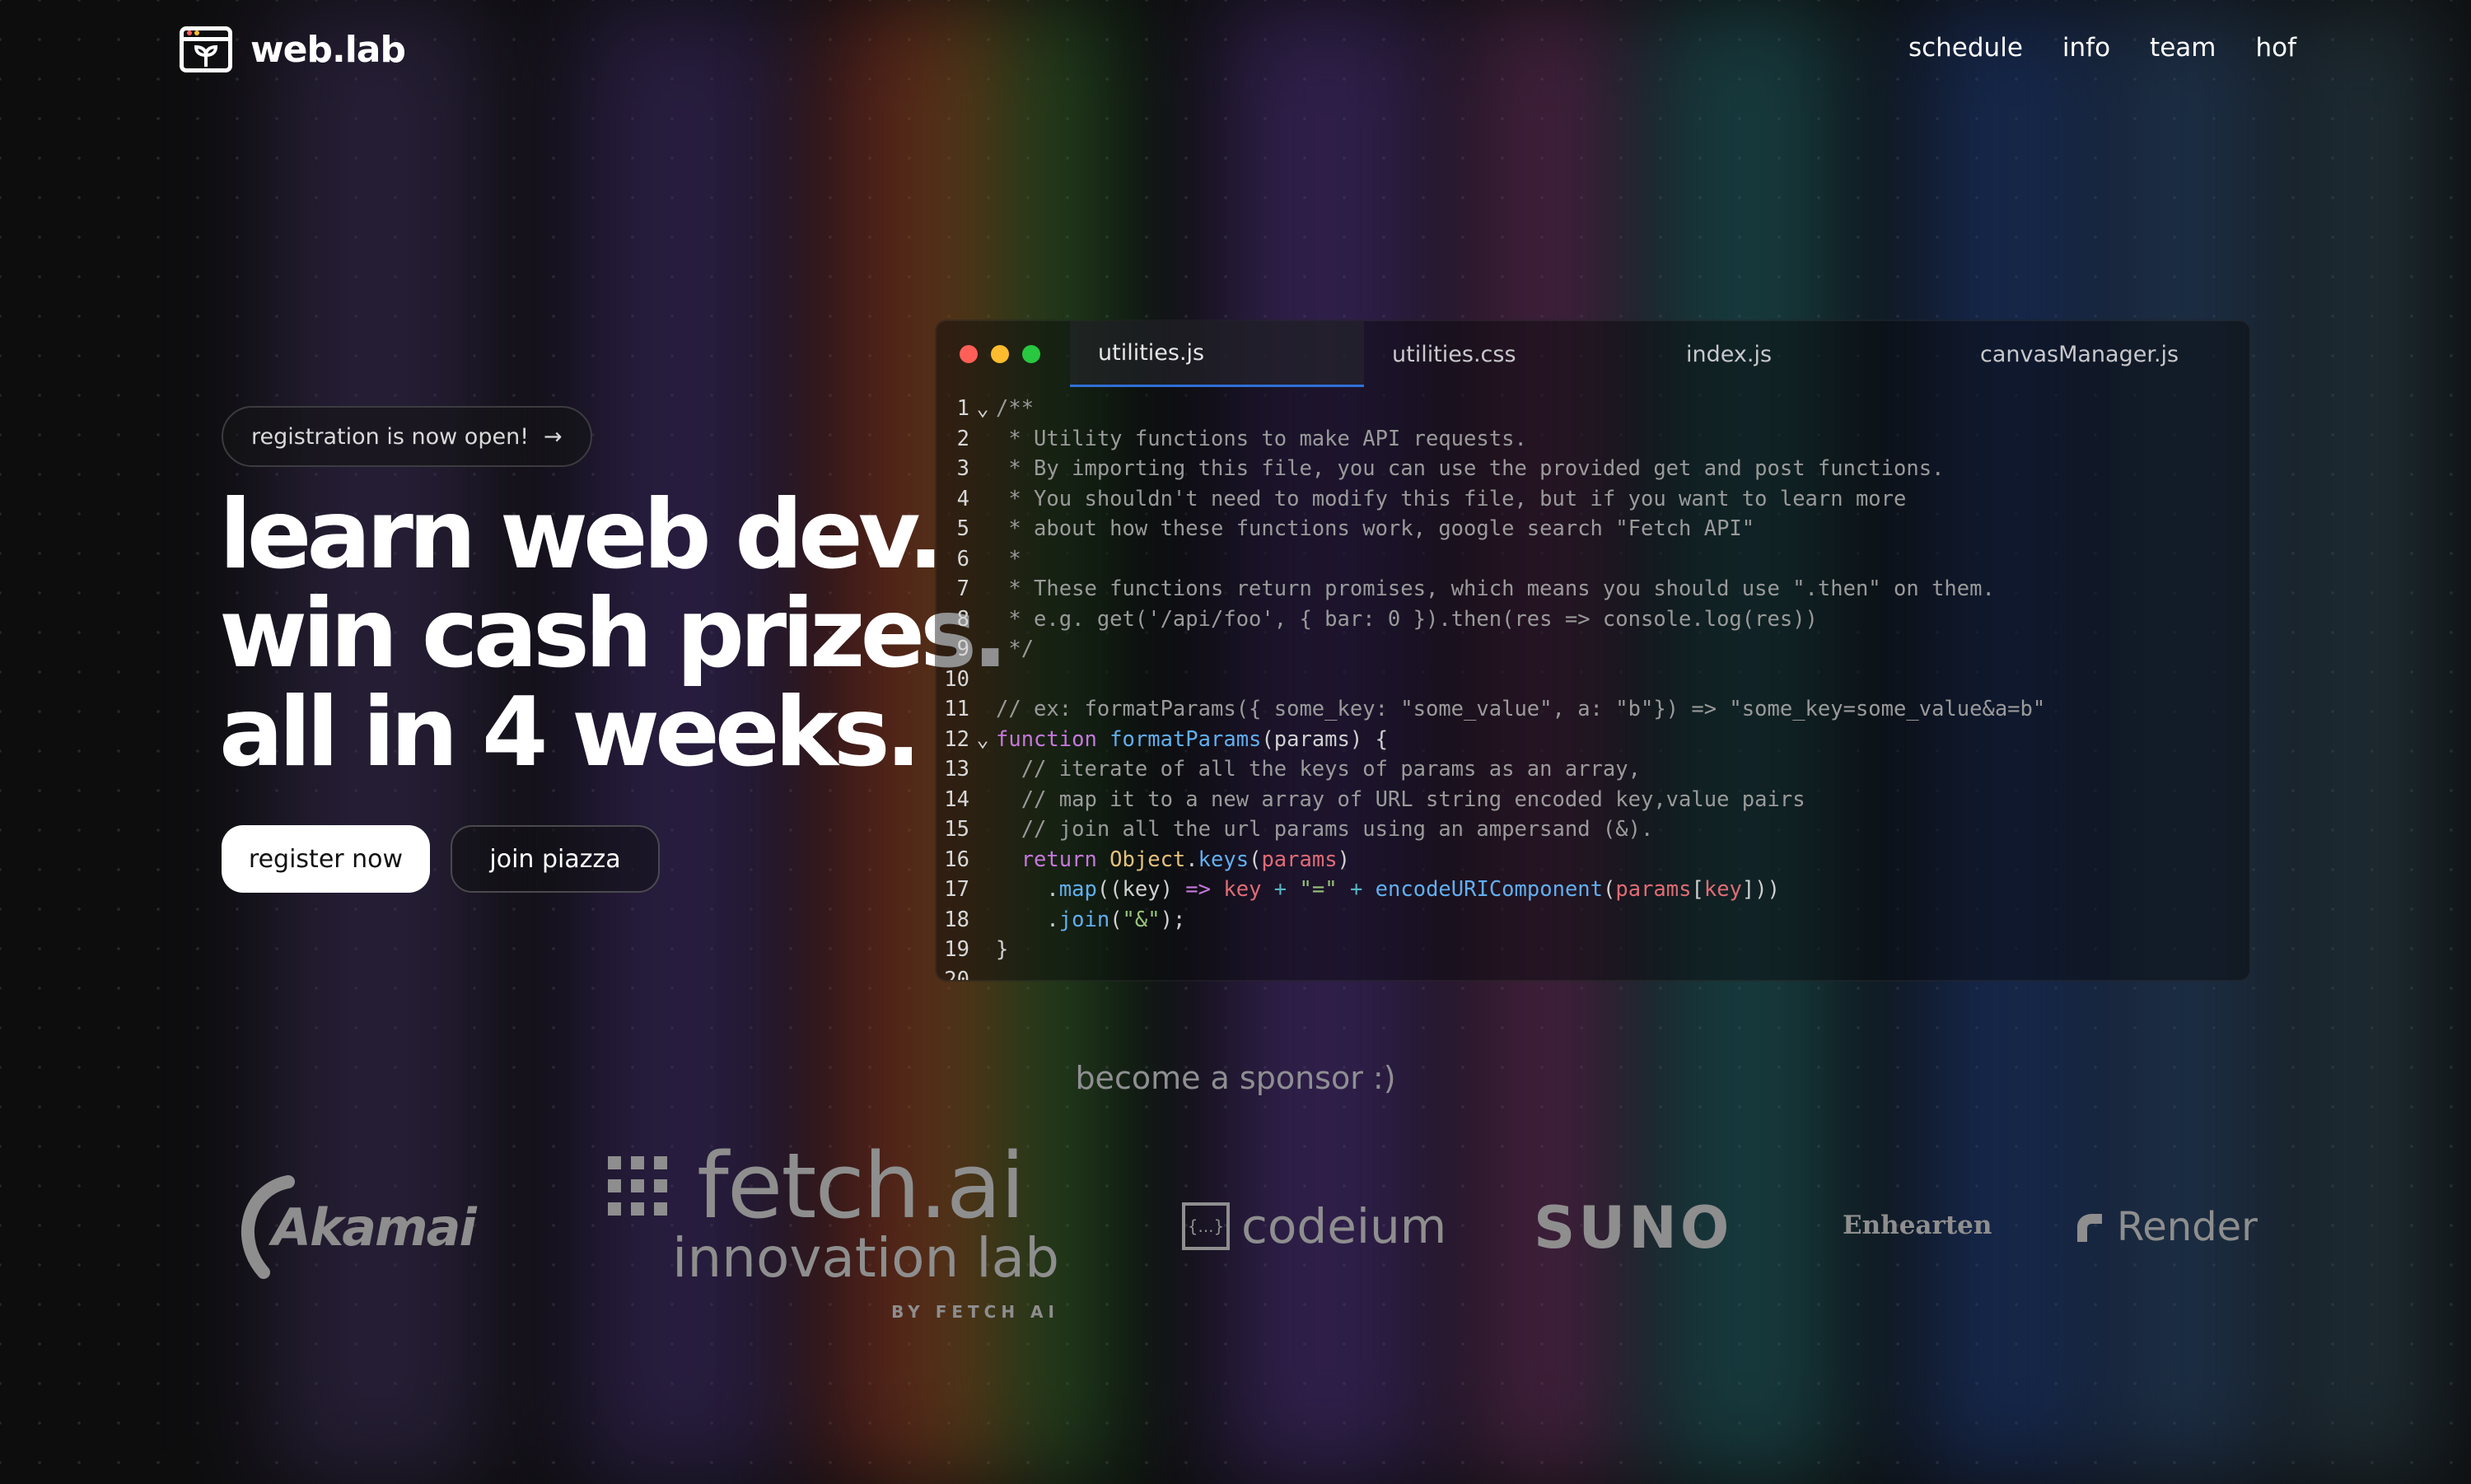 The width and height of the screenshot is (2471, 1484). What do you see at coordinates (1116, 919) in the screenshot?
I see `code-token: (` at bounding box center [1116, 919].